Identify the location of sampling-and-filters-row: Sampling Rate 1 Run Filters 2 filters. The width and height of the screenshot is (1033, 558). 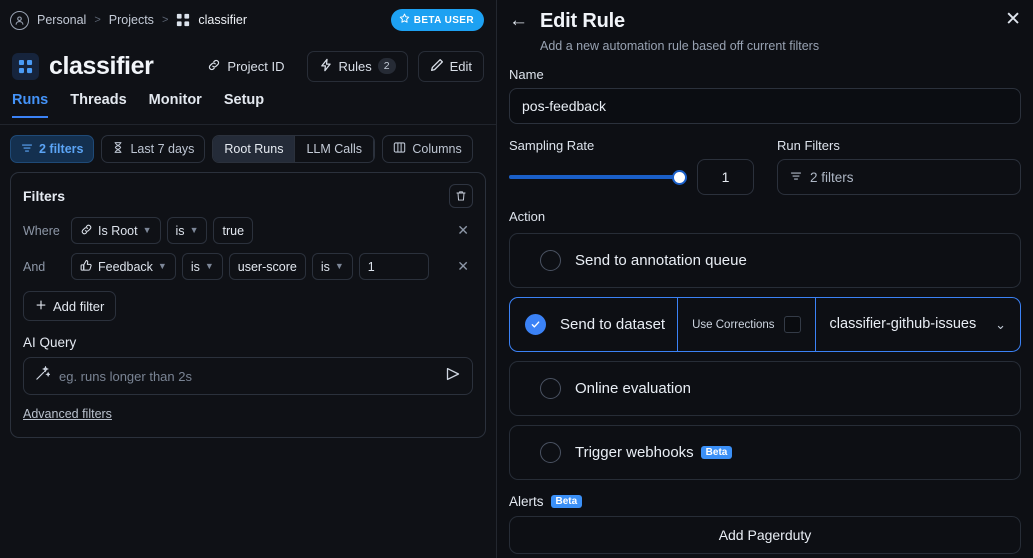
(765, 159).